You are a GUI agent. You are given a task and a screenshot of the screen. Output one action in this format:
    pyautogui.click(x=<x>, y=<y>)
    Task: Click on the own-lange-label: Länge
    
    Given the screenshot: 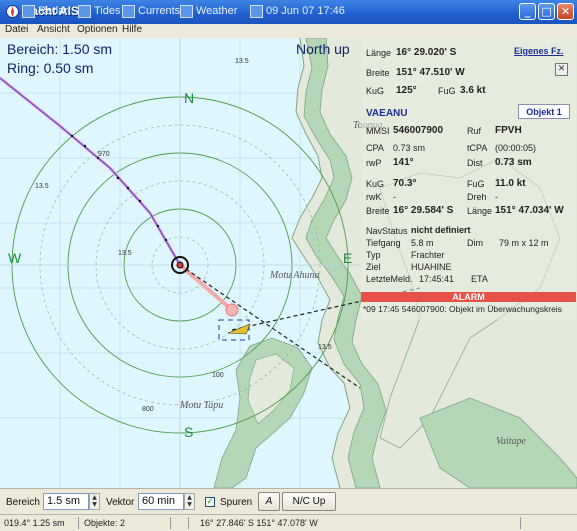 What is the action you would take?
    pyautogui.click(x=379, y=53)
    